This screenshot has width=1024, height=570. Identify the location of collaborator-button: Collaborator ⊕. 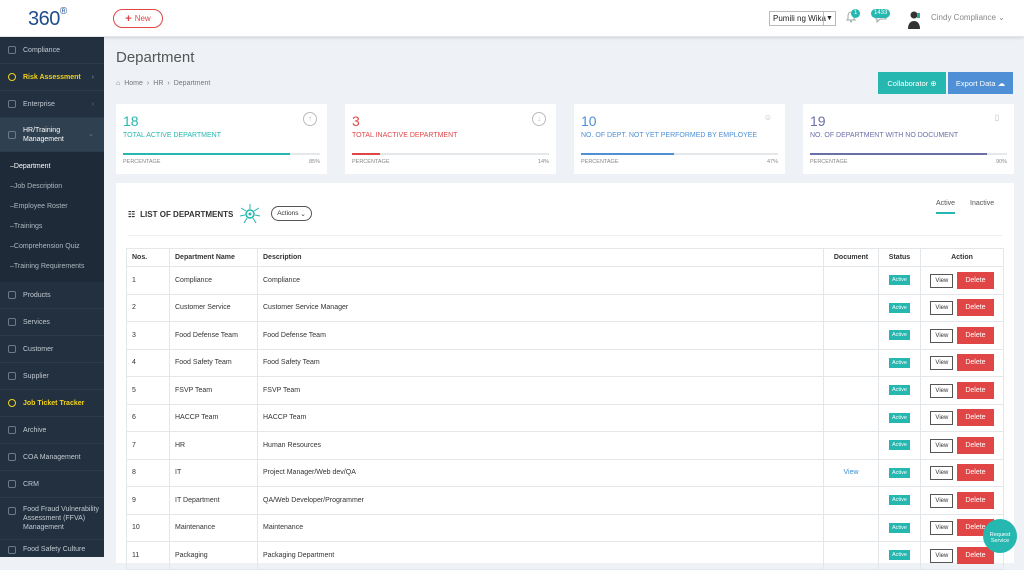
(912, 83).